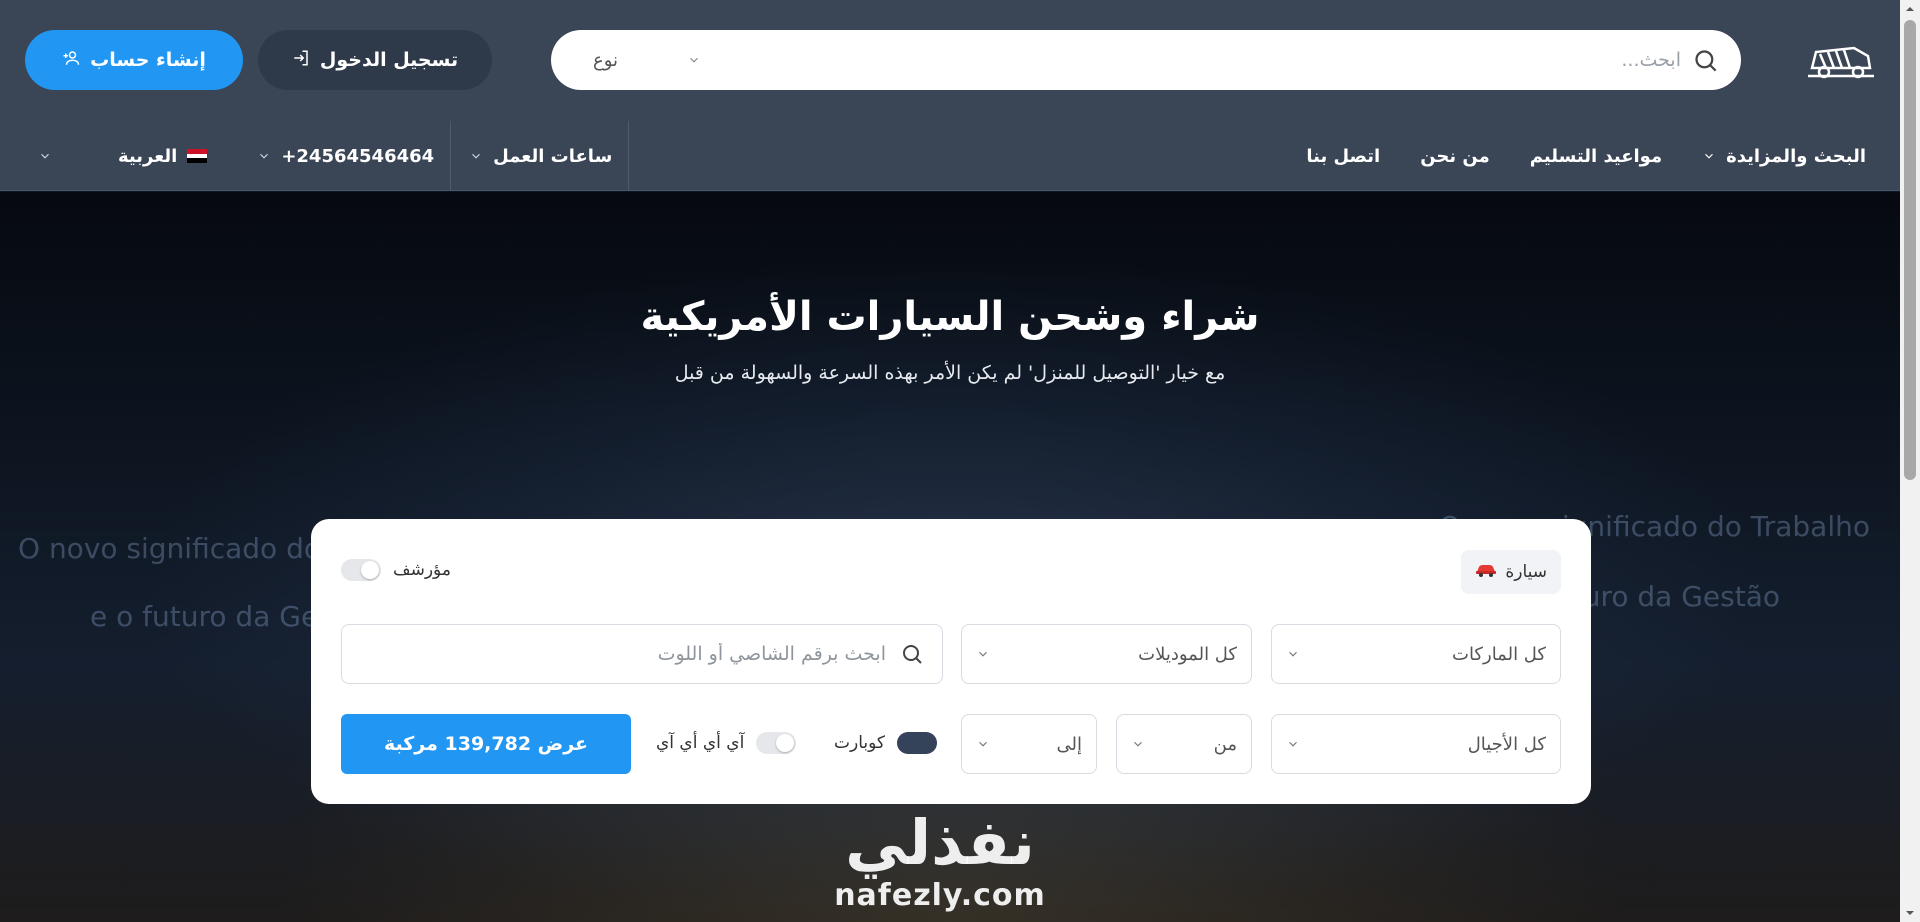 The image size is (1920, 922). I want to click on add-user-icon, so click(71, 60).